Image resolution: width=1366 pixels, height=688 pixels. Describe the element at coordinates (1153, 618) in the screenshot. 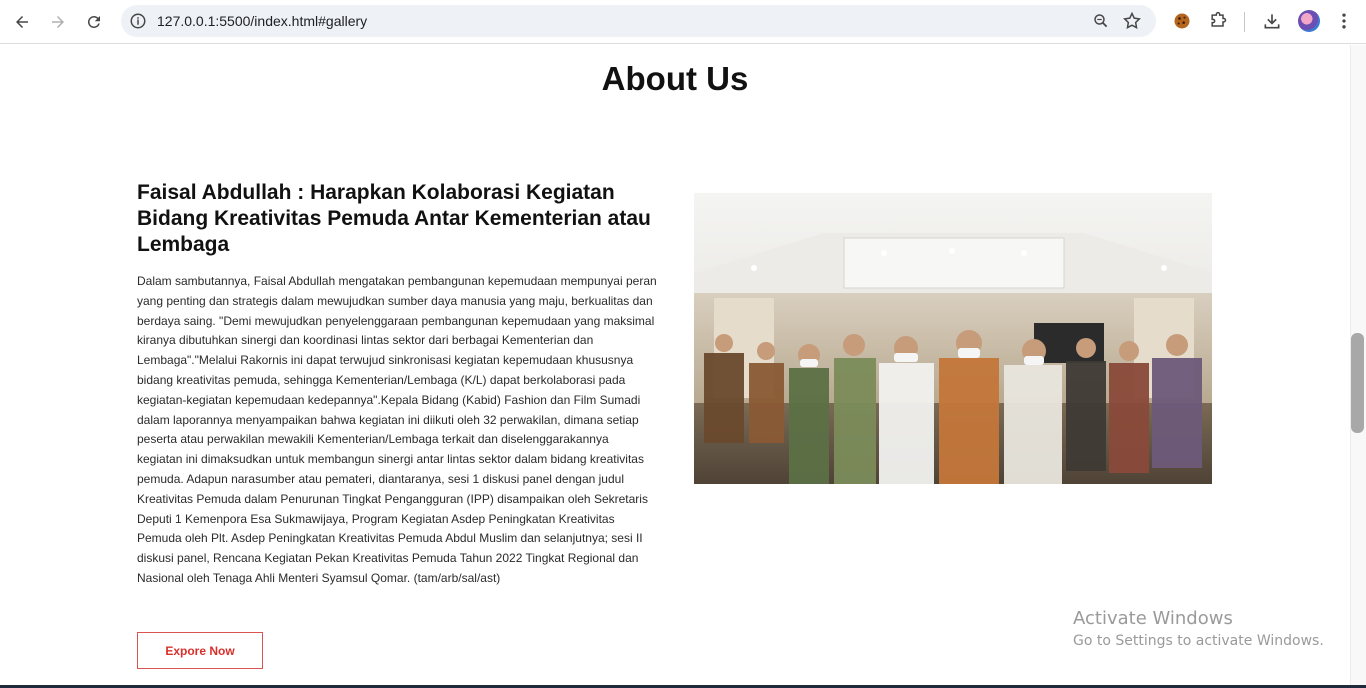

I see `watermark-line-1: Activate Windows` at that location.